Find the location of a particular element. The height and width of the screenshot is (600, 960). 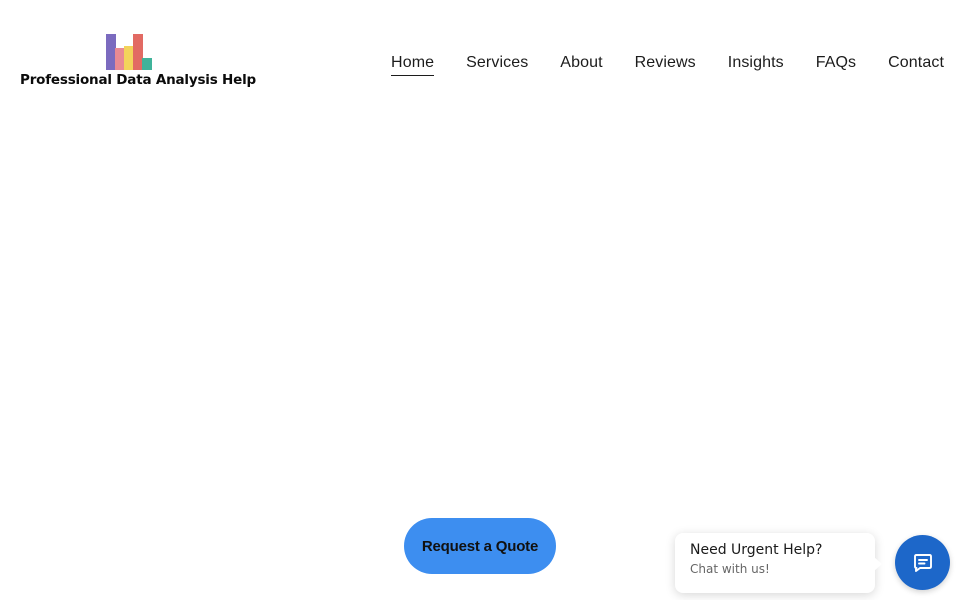

chat-launcher-button is located at coordinates (922, 562).